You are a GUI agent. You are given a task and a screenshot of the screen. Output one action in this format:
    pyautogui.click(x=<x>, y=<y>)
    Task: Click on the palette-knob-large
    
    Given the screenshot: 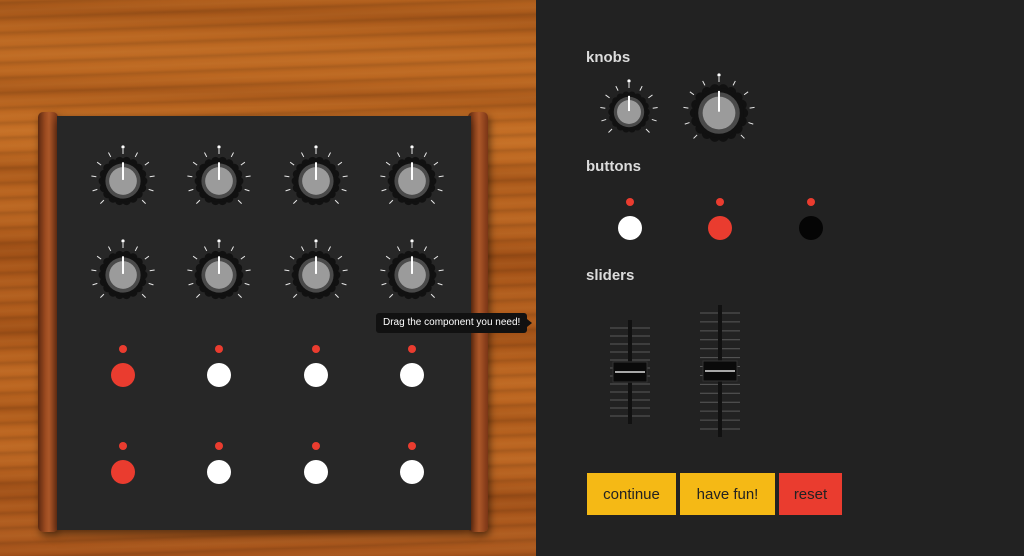 What is the action you would take?
    pyautogui.click(x=719, y=113)
    